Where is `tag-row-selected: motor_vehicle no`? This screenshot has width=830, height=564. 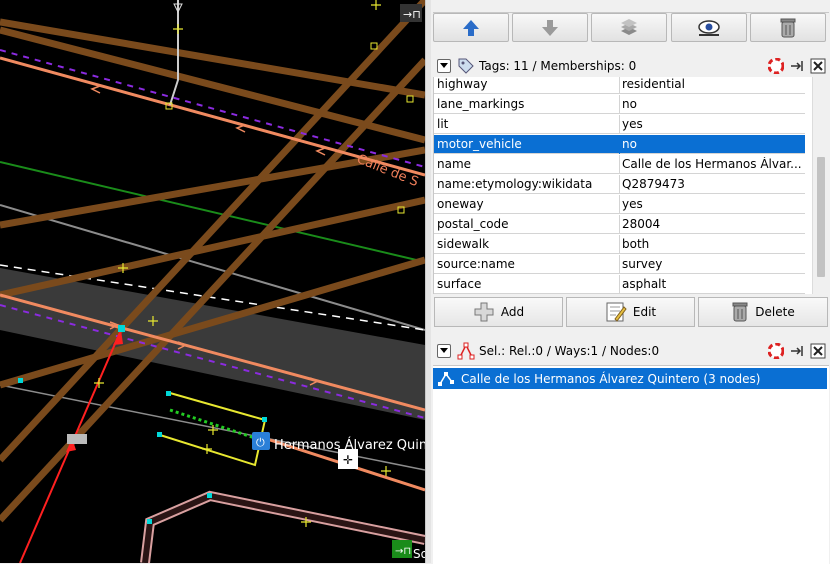 tag-row-selected: motor_vehicle no is located at coordinates (619, 144).